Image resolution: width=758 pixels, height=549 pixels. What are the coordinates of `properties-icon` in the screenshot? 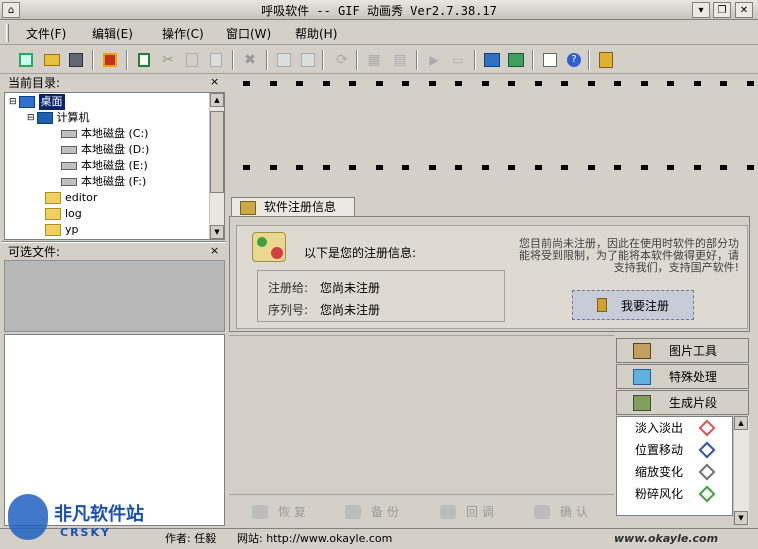 It's located at (550, 60).